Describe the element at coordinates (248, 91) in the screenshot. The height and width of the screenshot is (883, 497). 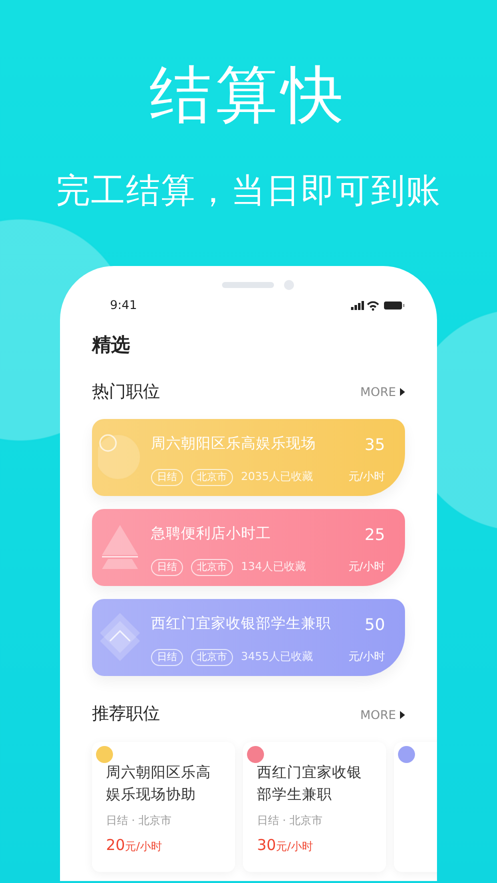
I see `headline: 结算快` at that location.